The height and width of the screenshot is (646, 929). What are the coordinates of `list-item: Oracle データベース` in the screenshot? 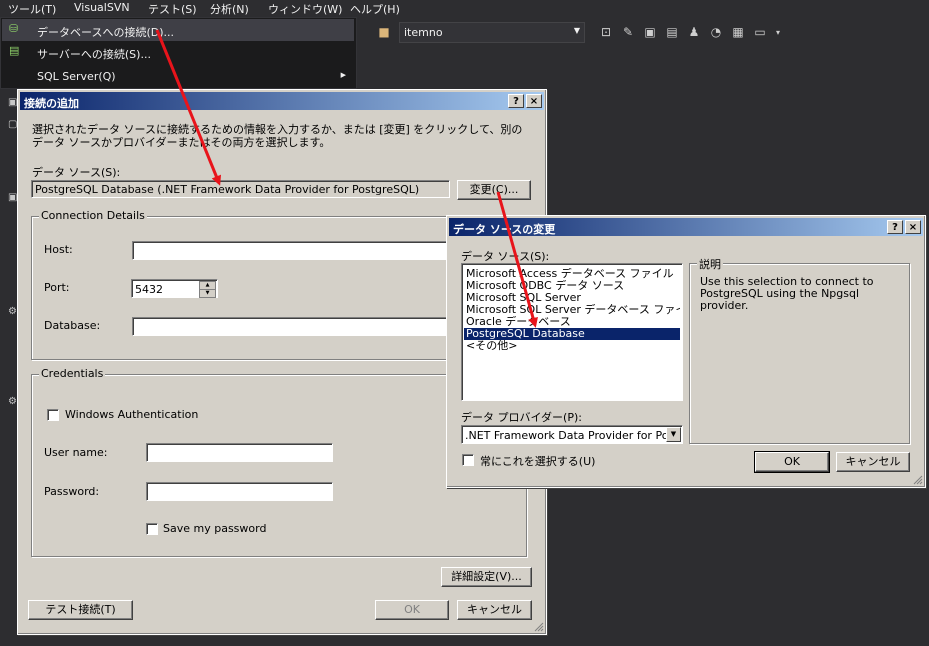 It's located at (572, 322).